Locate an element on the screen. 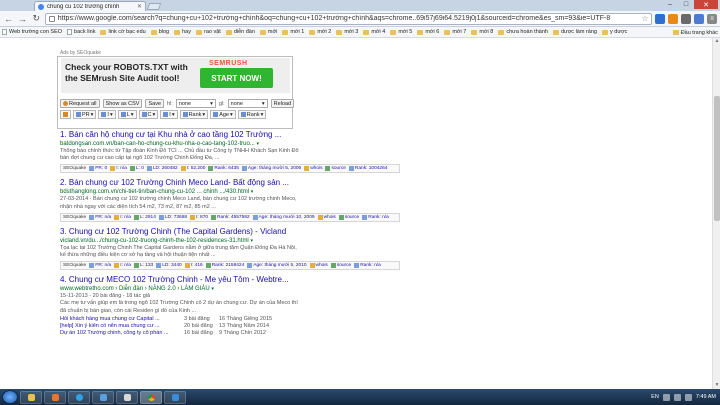 The image size is (720, 405). taskbar-chrome-icon is located at coordinates (151, 397).